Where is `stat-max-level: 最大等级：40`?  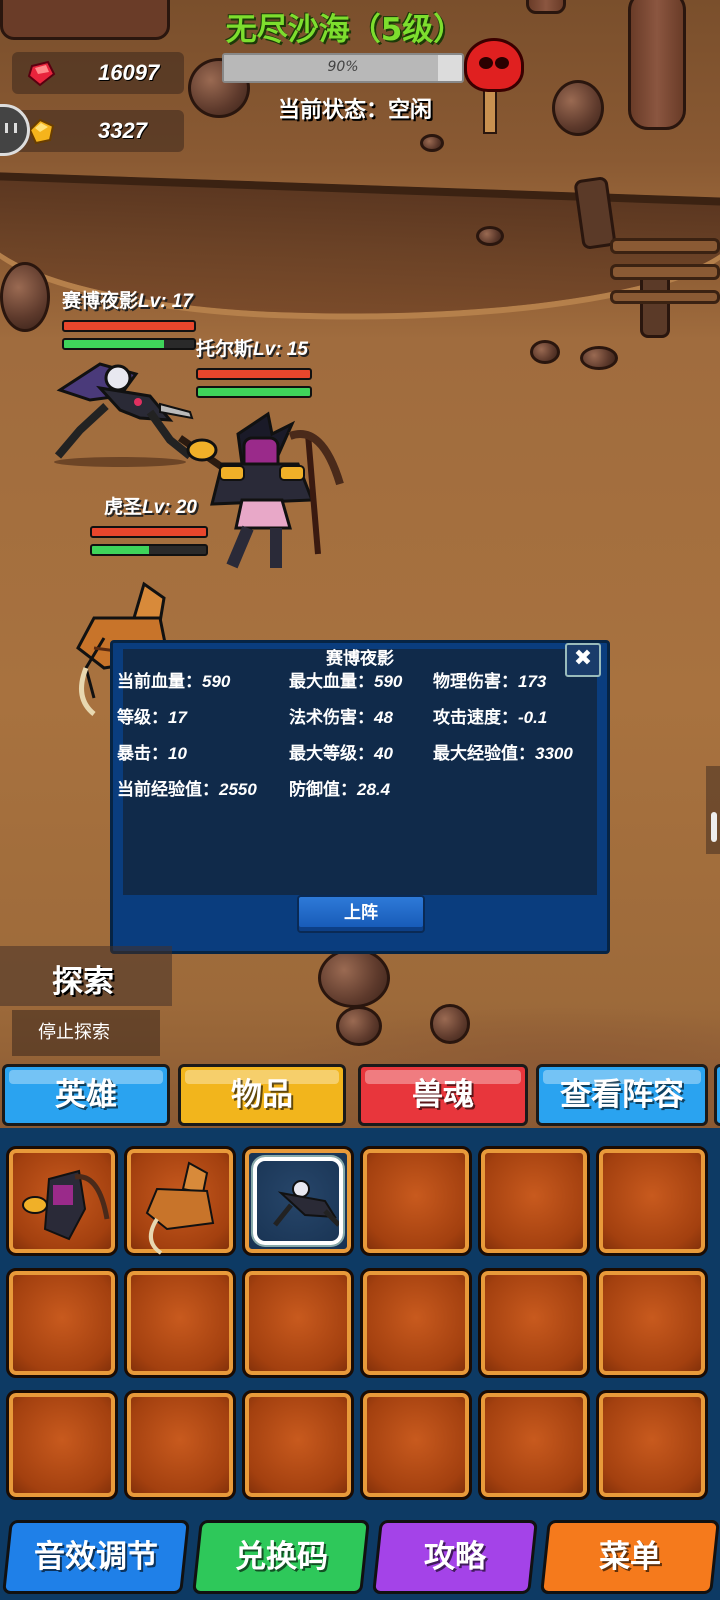 stat-max-level: 最大等级：40 is located at coordinates (341, 751).